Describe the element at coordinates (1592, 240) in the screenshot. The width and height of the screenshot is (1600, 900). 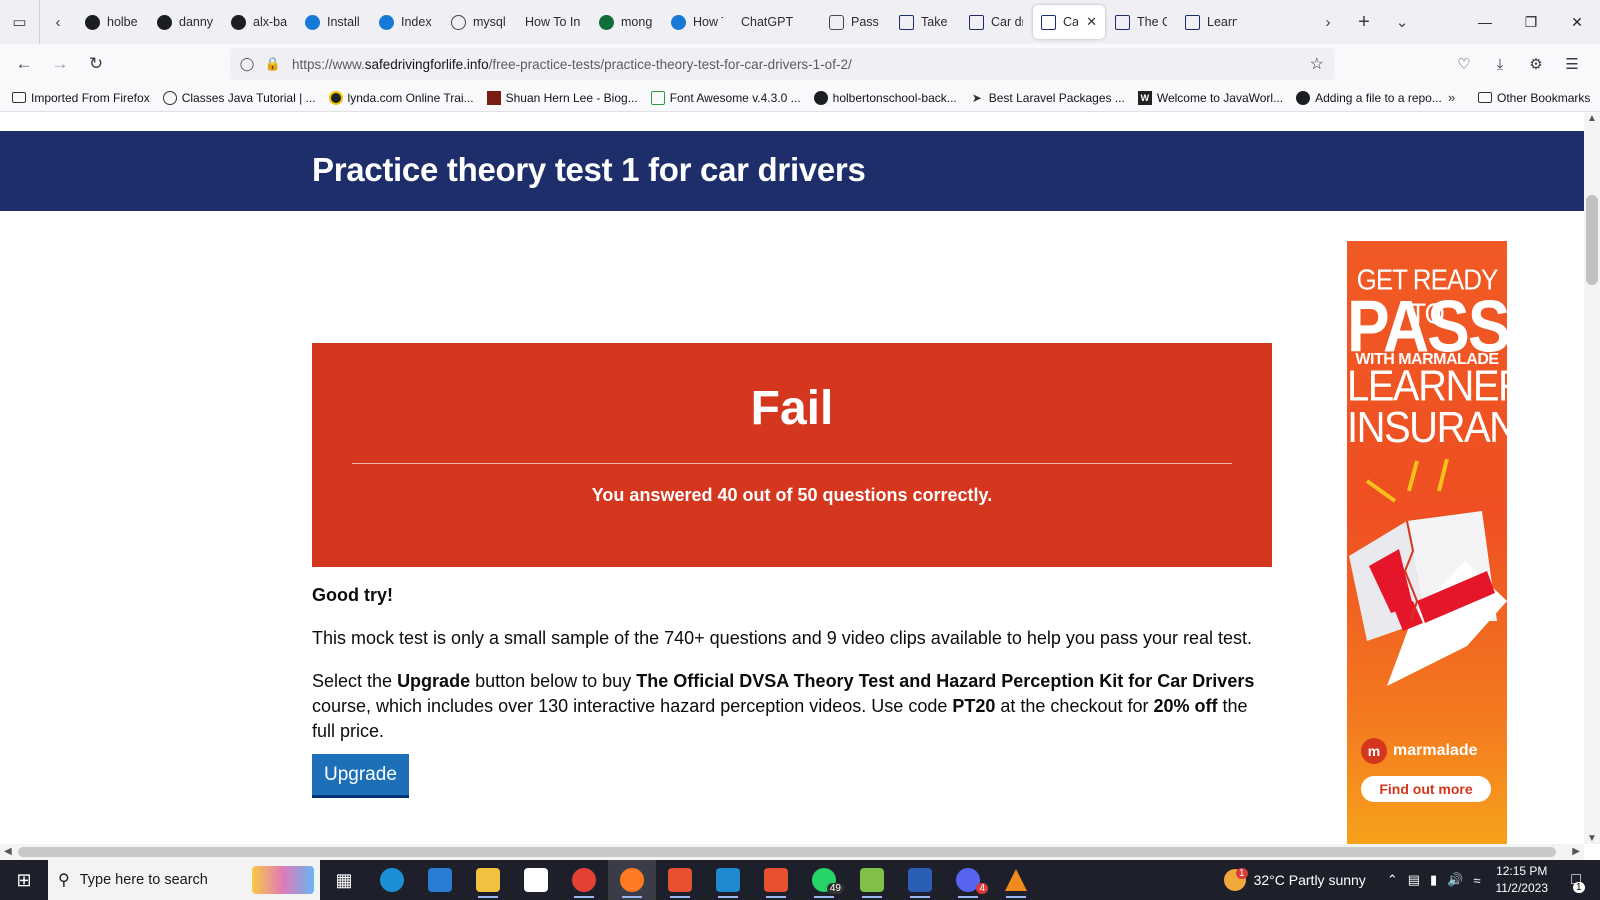
I see `vertical-scroll-thumb` at that location.